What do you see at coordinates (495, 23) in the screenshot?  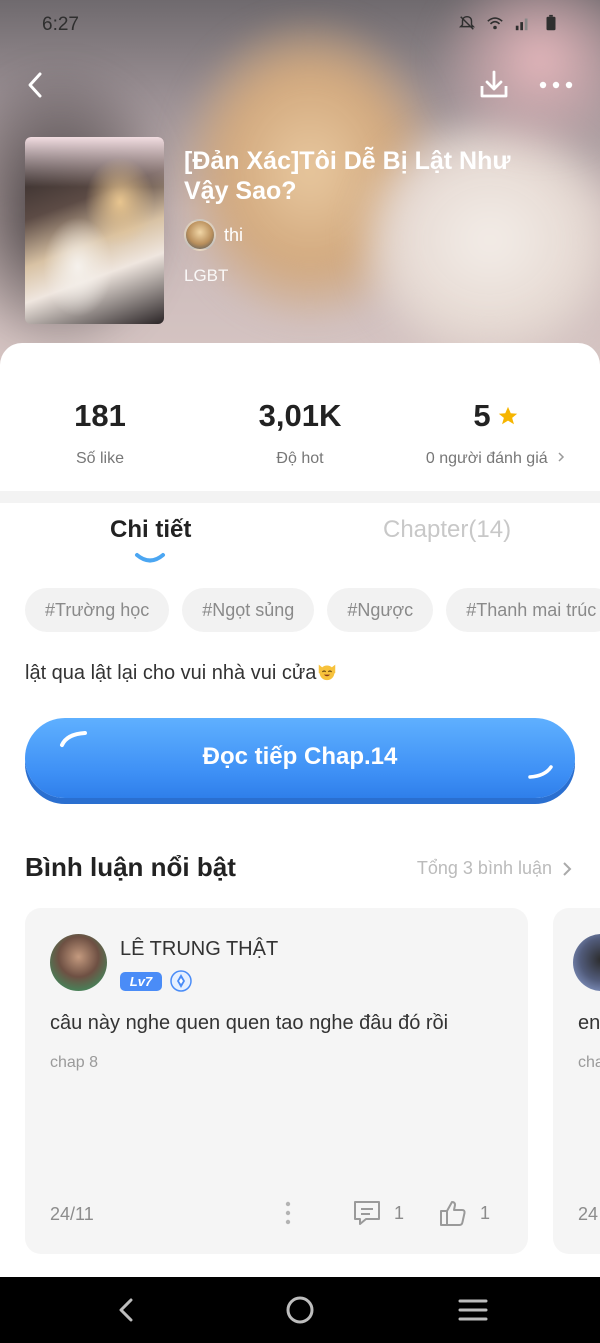 I see `wifi-icon` at bounding box center [495, 23].